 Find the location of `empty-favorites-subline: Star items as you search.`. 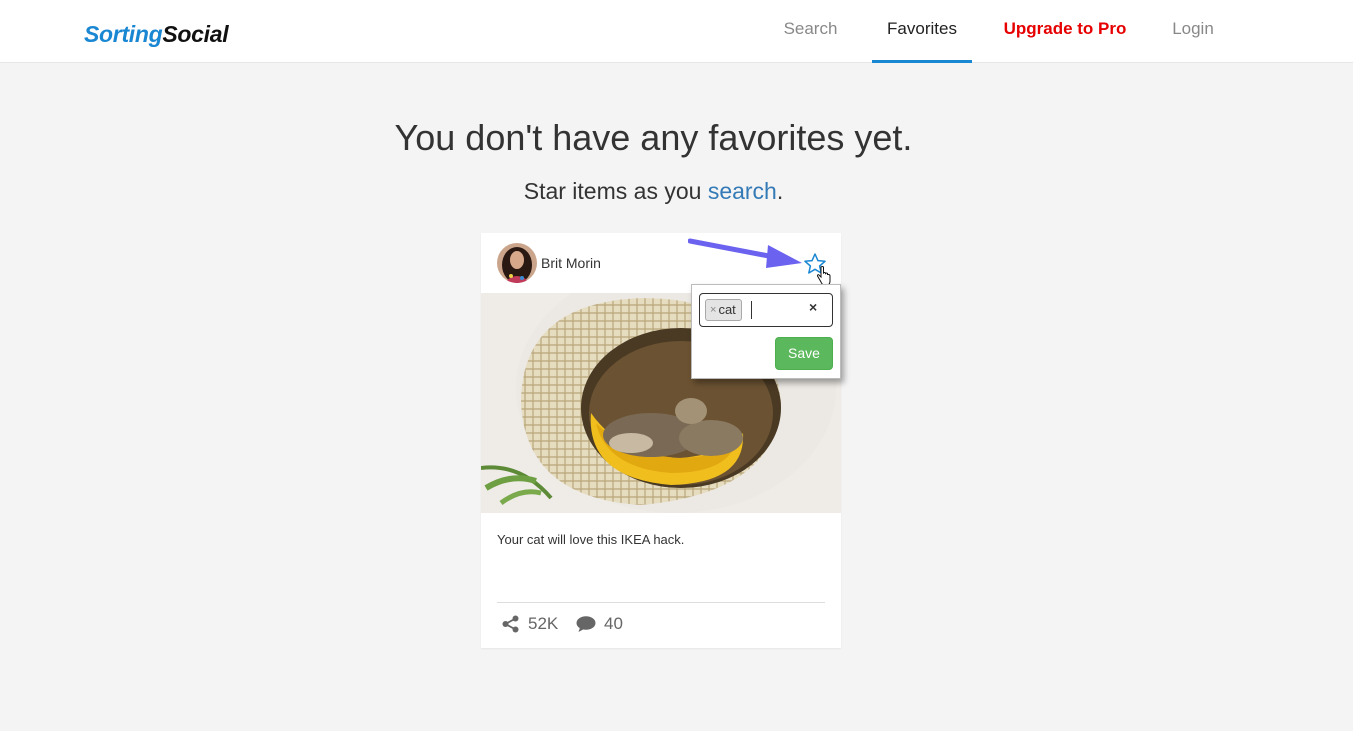

empty-favorites-subline: Star items as you search. is located at coordinates (653, 191).